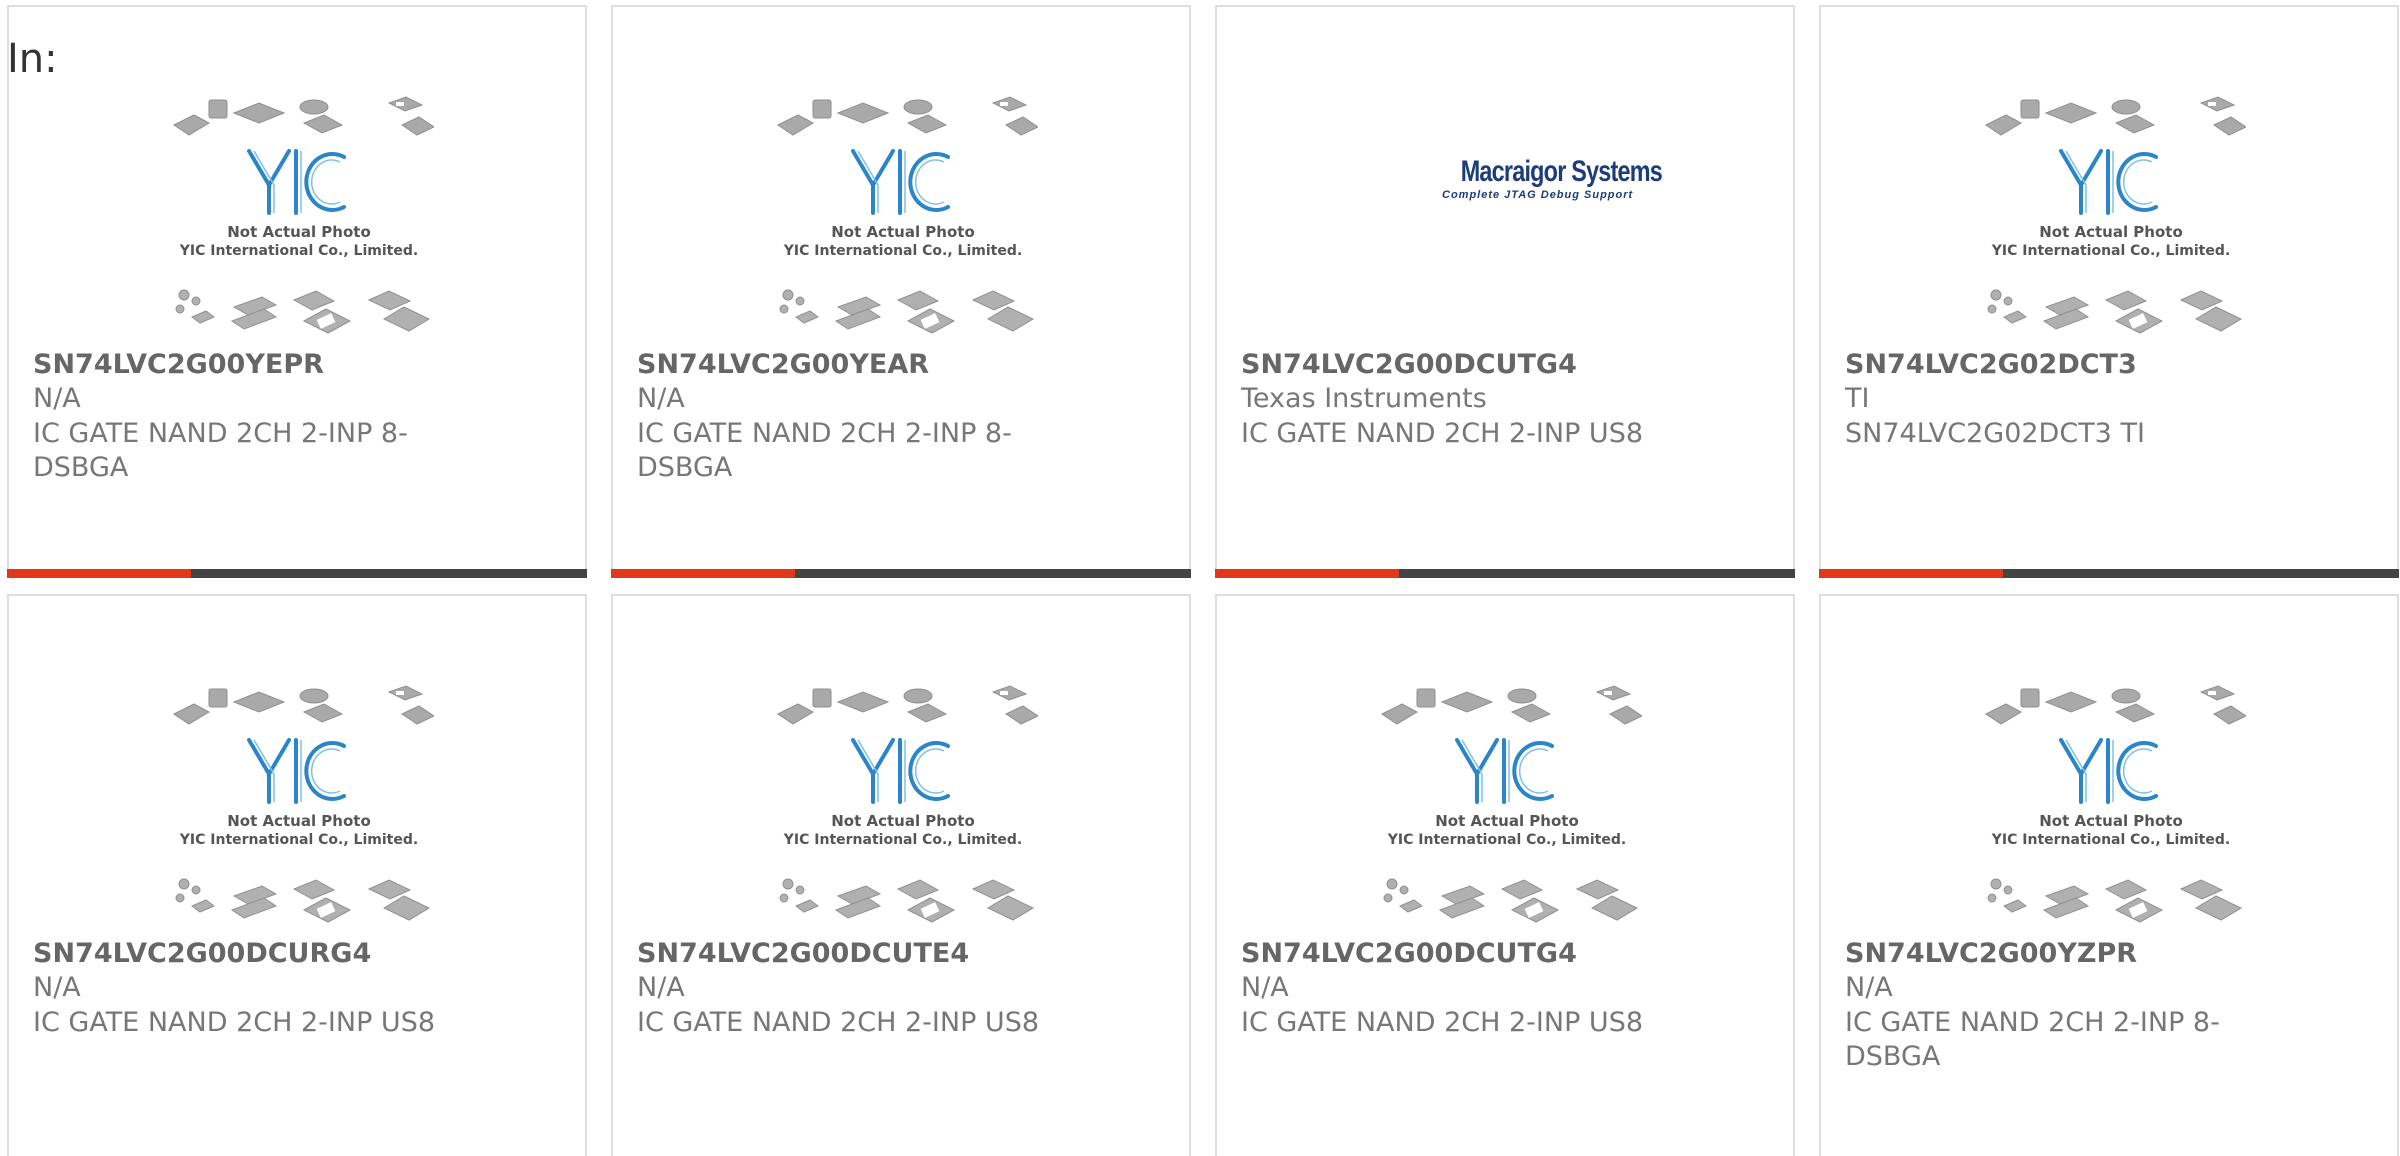 Image resolution: width=2400 pixels, height=1156 pixels. I want to click on product-description: SN74LVC2G02DCT3 TI, so click(1995, 433).